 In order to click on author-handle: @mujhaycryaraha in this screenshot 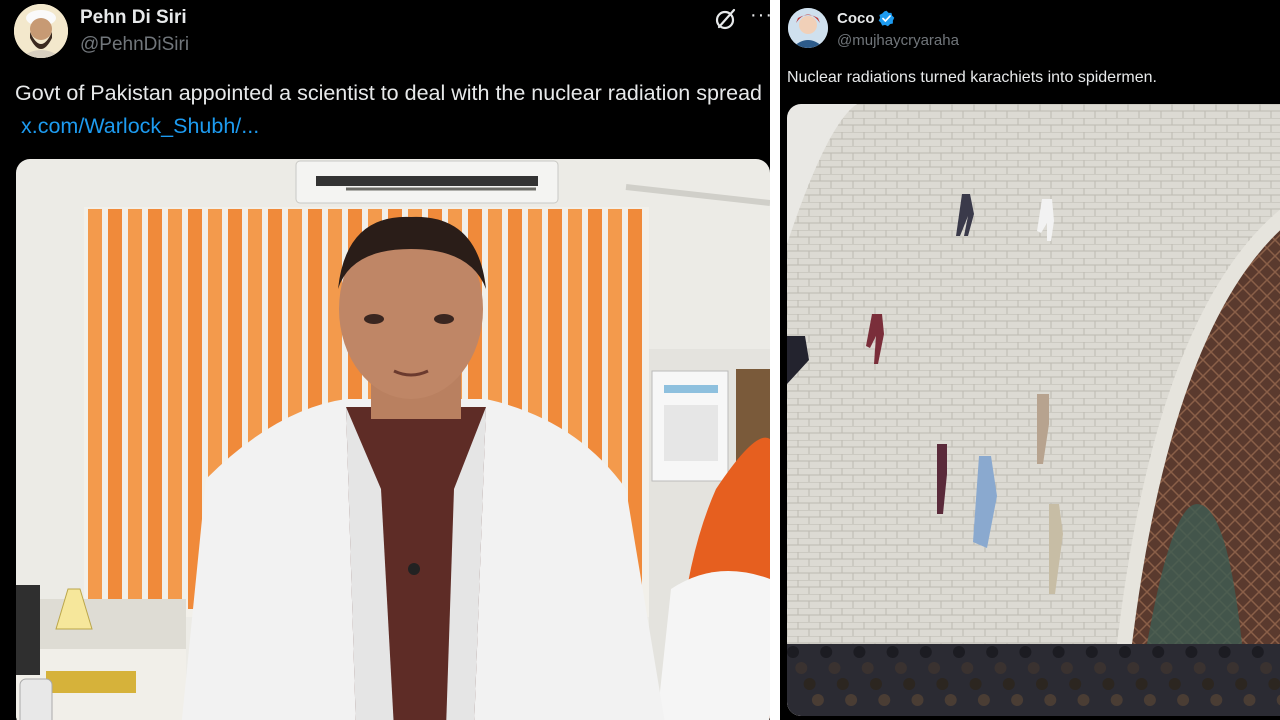, I will do `click(898, 40)`.